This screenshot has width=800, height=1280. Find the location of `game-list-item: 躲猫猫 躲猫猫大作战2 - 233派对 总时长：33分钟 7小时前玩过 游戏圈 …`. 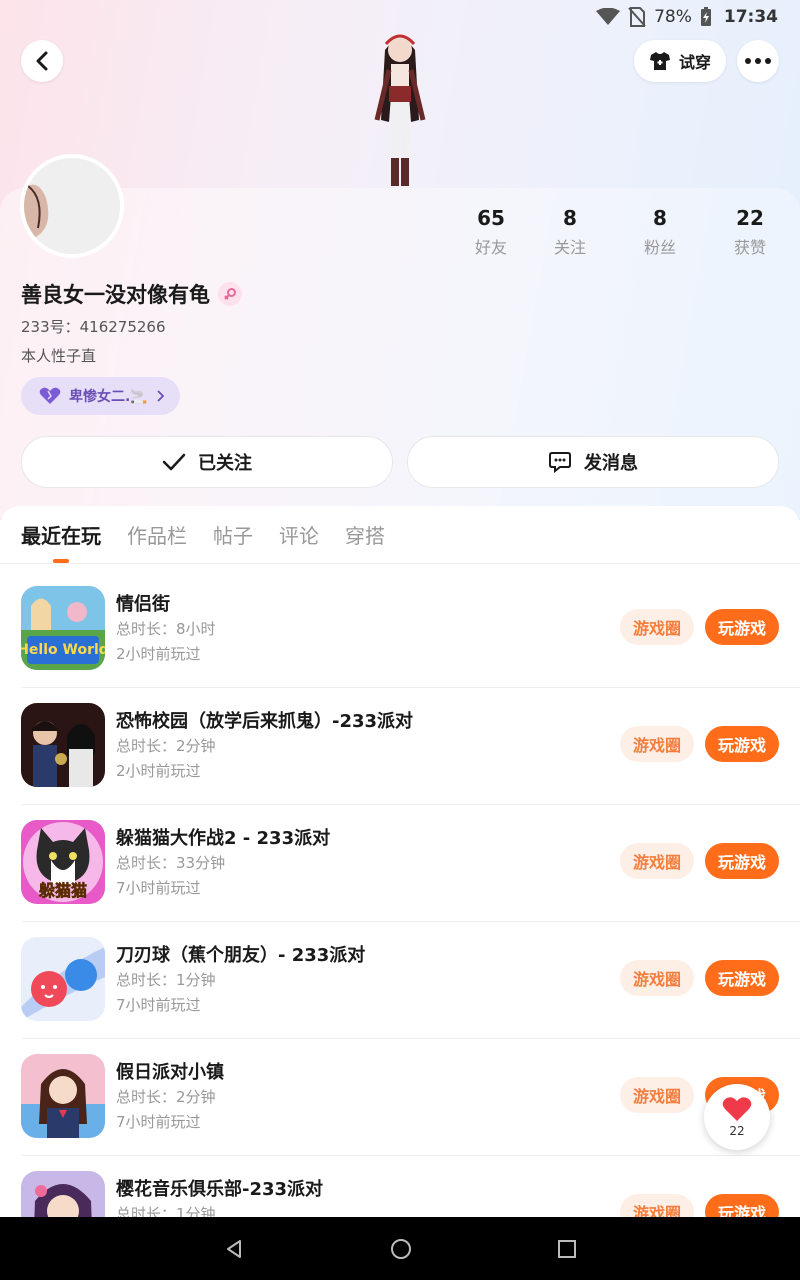

game-list-item: 躲猫猫 躲猫猫大作战2 - 233派对 总时长：33分钟 7小时前玩过 游戏圈 … is located at coordinates (400, 878).